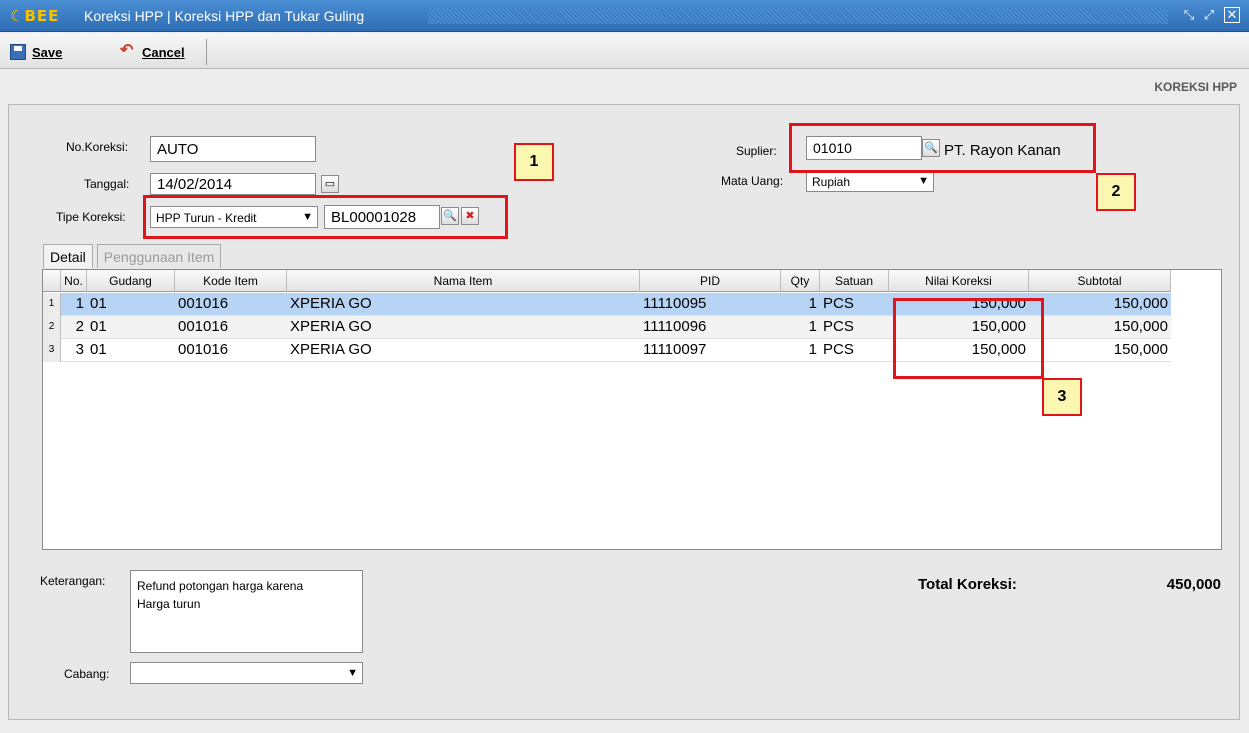 Image resolution: width=1249 pixels, height=733 pixels. I want to click on cancel-button: ↶ Cancel, so click(152, 52).